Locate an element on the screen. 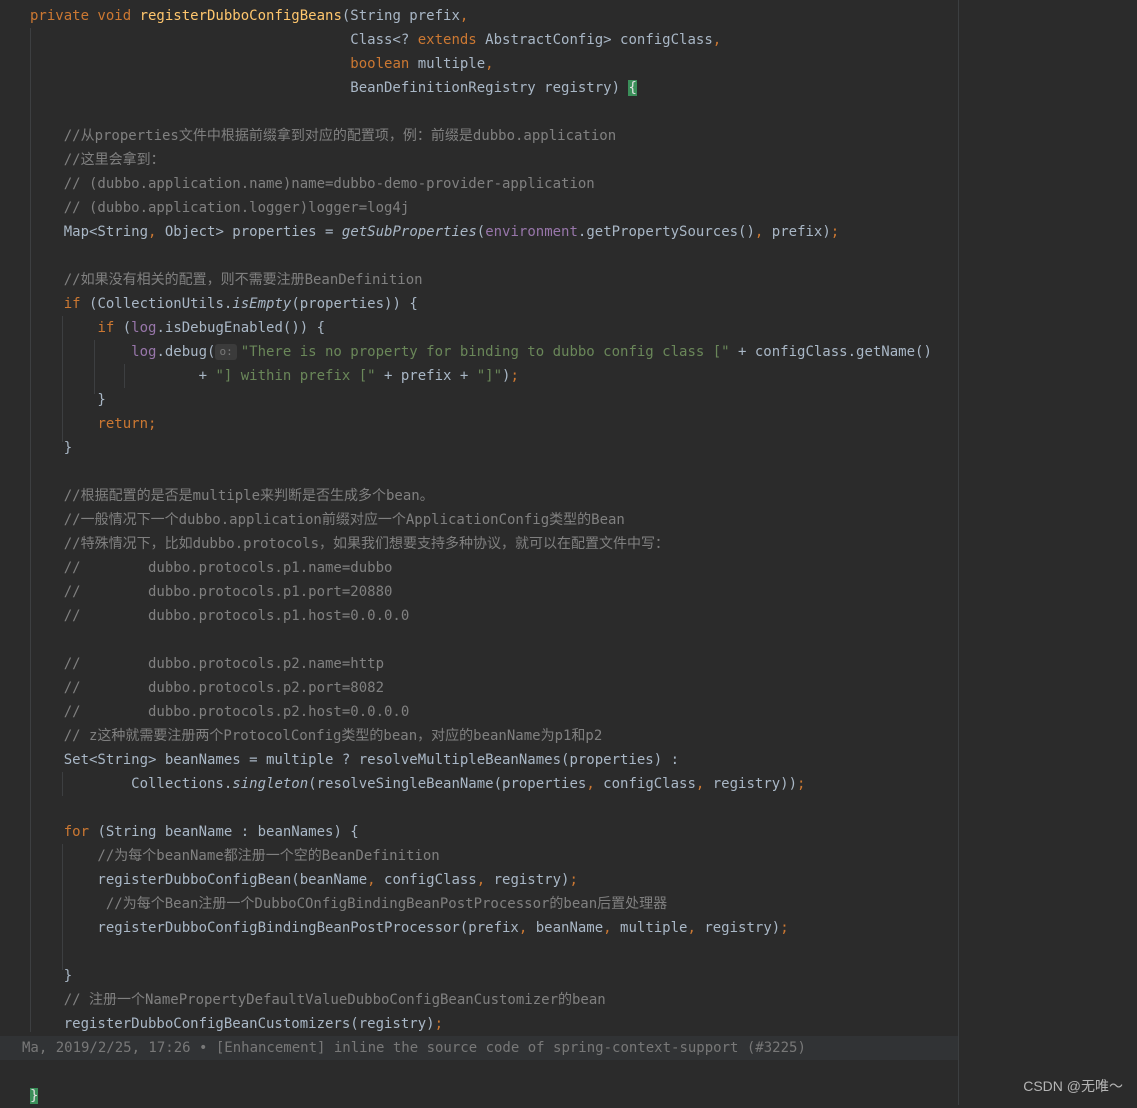 Image resolution: width=1137 pixels, height=1108 pixels. code-token: // dubbo.protocols.p2.port=8082 is located at coordinates (207, 688).